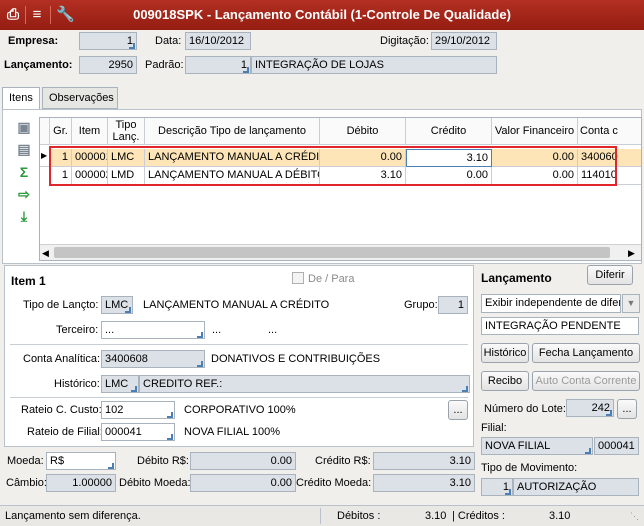 This screenshot has width=644, height=526. Describe the element at coordinates (117, 305) in the screenshot. I see `tipo-lanc-field: LMC` at that location.